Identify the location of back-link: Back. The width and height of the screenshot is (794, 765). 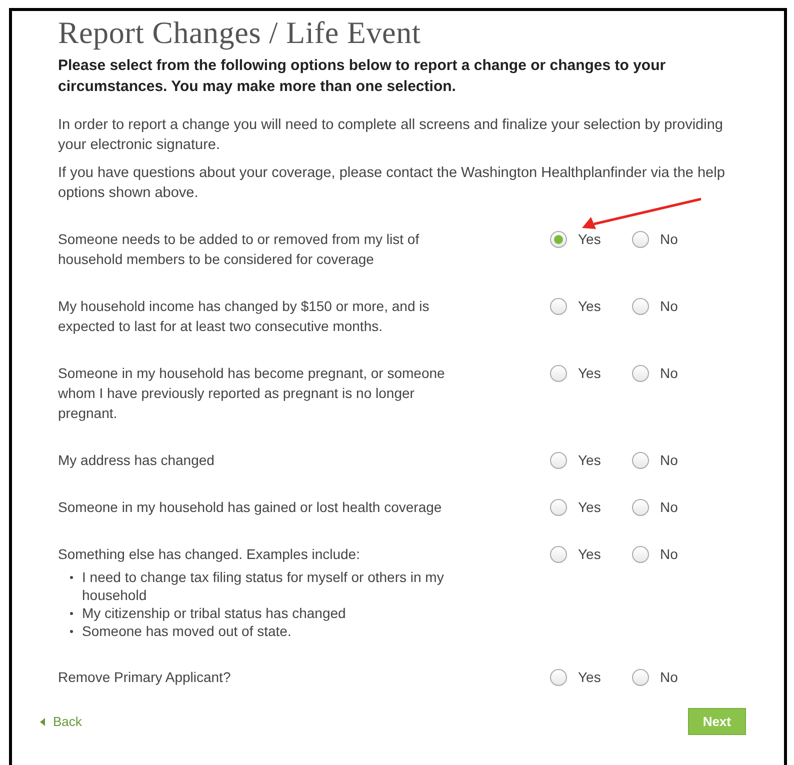
(61, 721).